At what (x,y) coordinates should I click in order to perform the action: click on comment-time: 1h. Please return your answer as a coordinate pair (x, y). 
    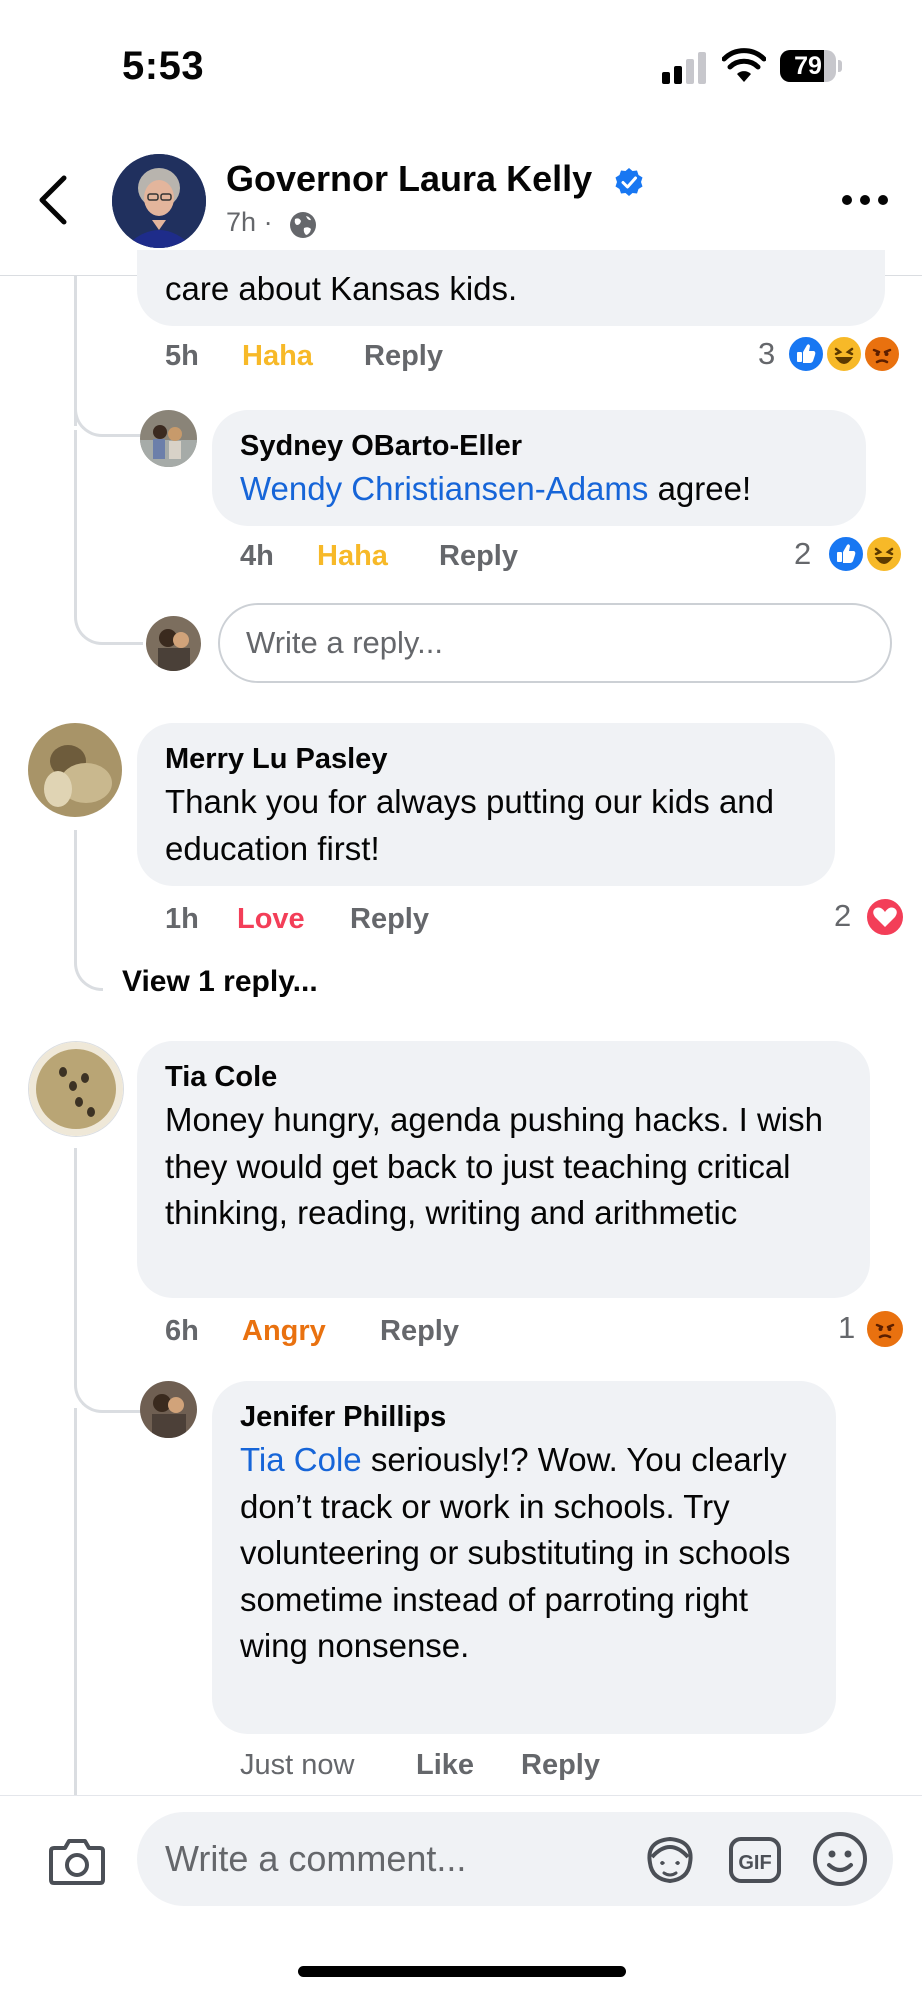
    Looking at the image, I should click on (182, 919).